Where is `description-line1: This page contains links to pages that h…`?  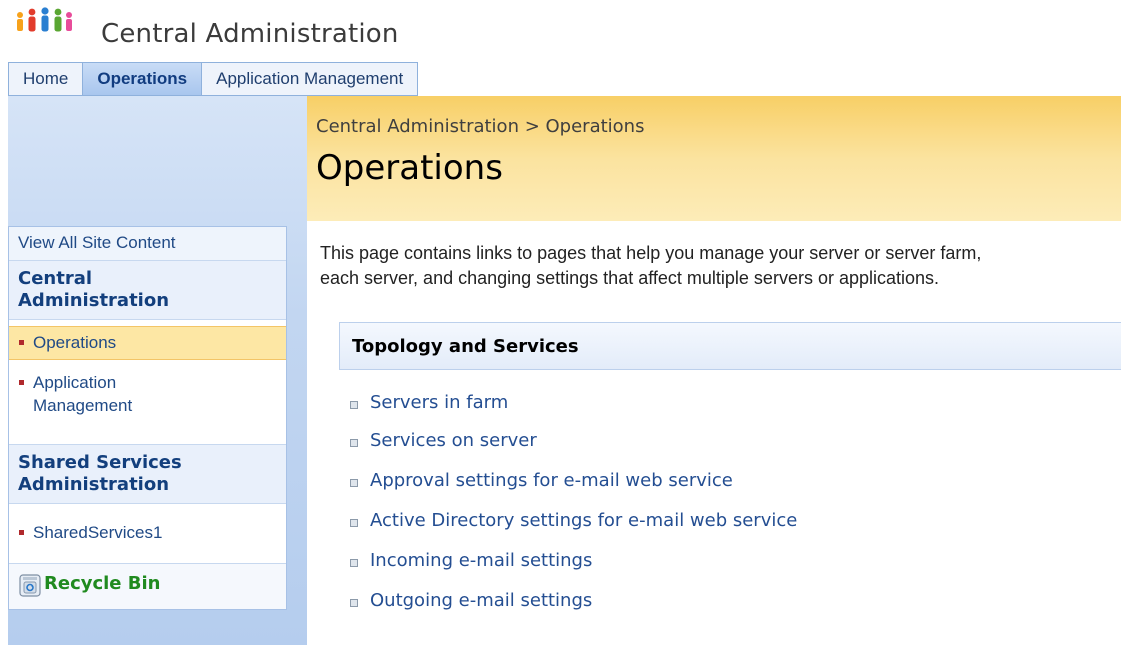 description-line1: This page contains links to pages that h… is located at coordinates (651, 253).